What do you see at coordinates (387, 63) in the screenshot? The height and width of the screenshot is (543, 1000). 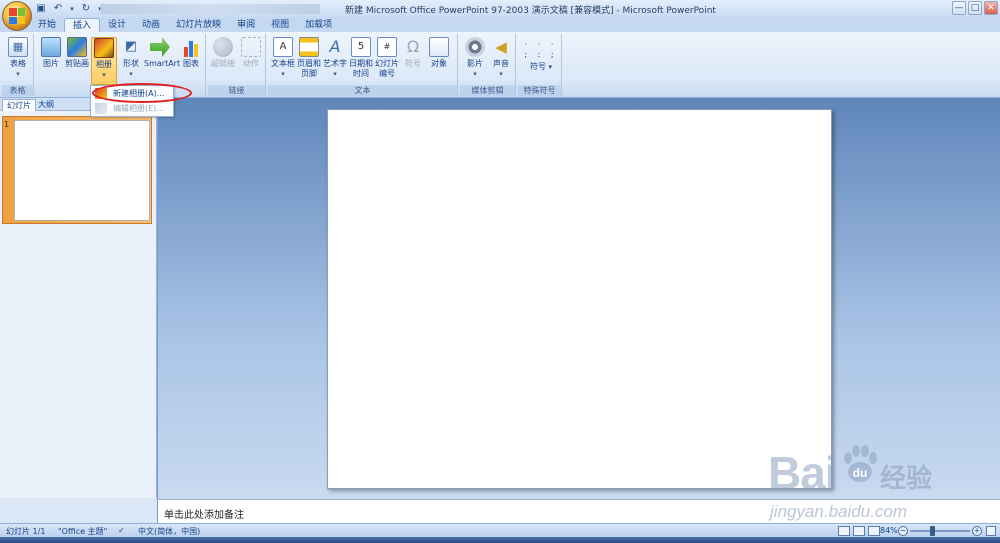 I see `slide-number-label-1: 幻灯片` at bounding box center [387, 63].